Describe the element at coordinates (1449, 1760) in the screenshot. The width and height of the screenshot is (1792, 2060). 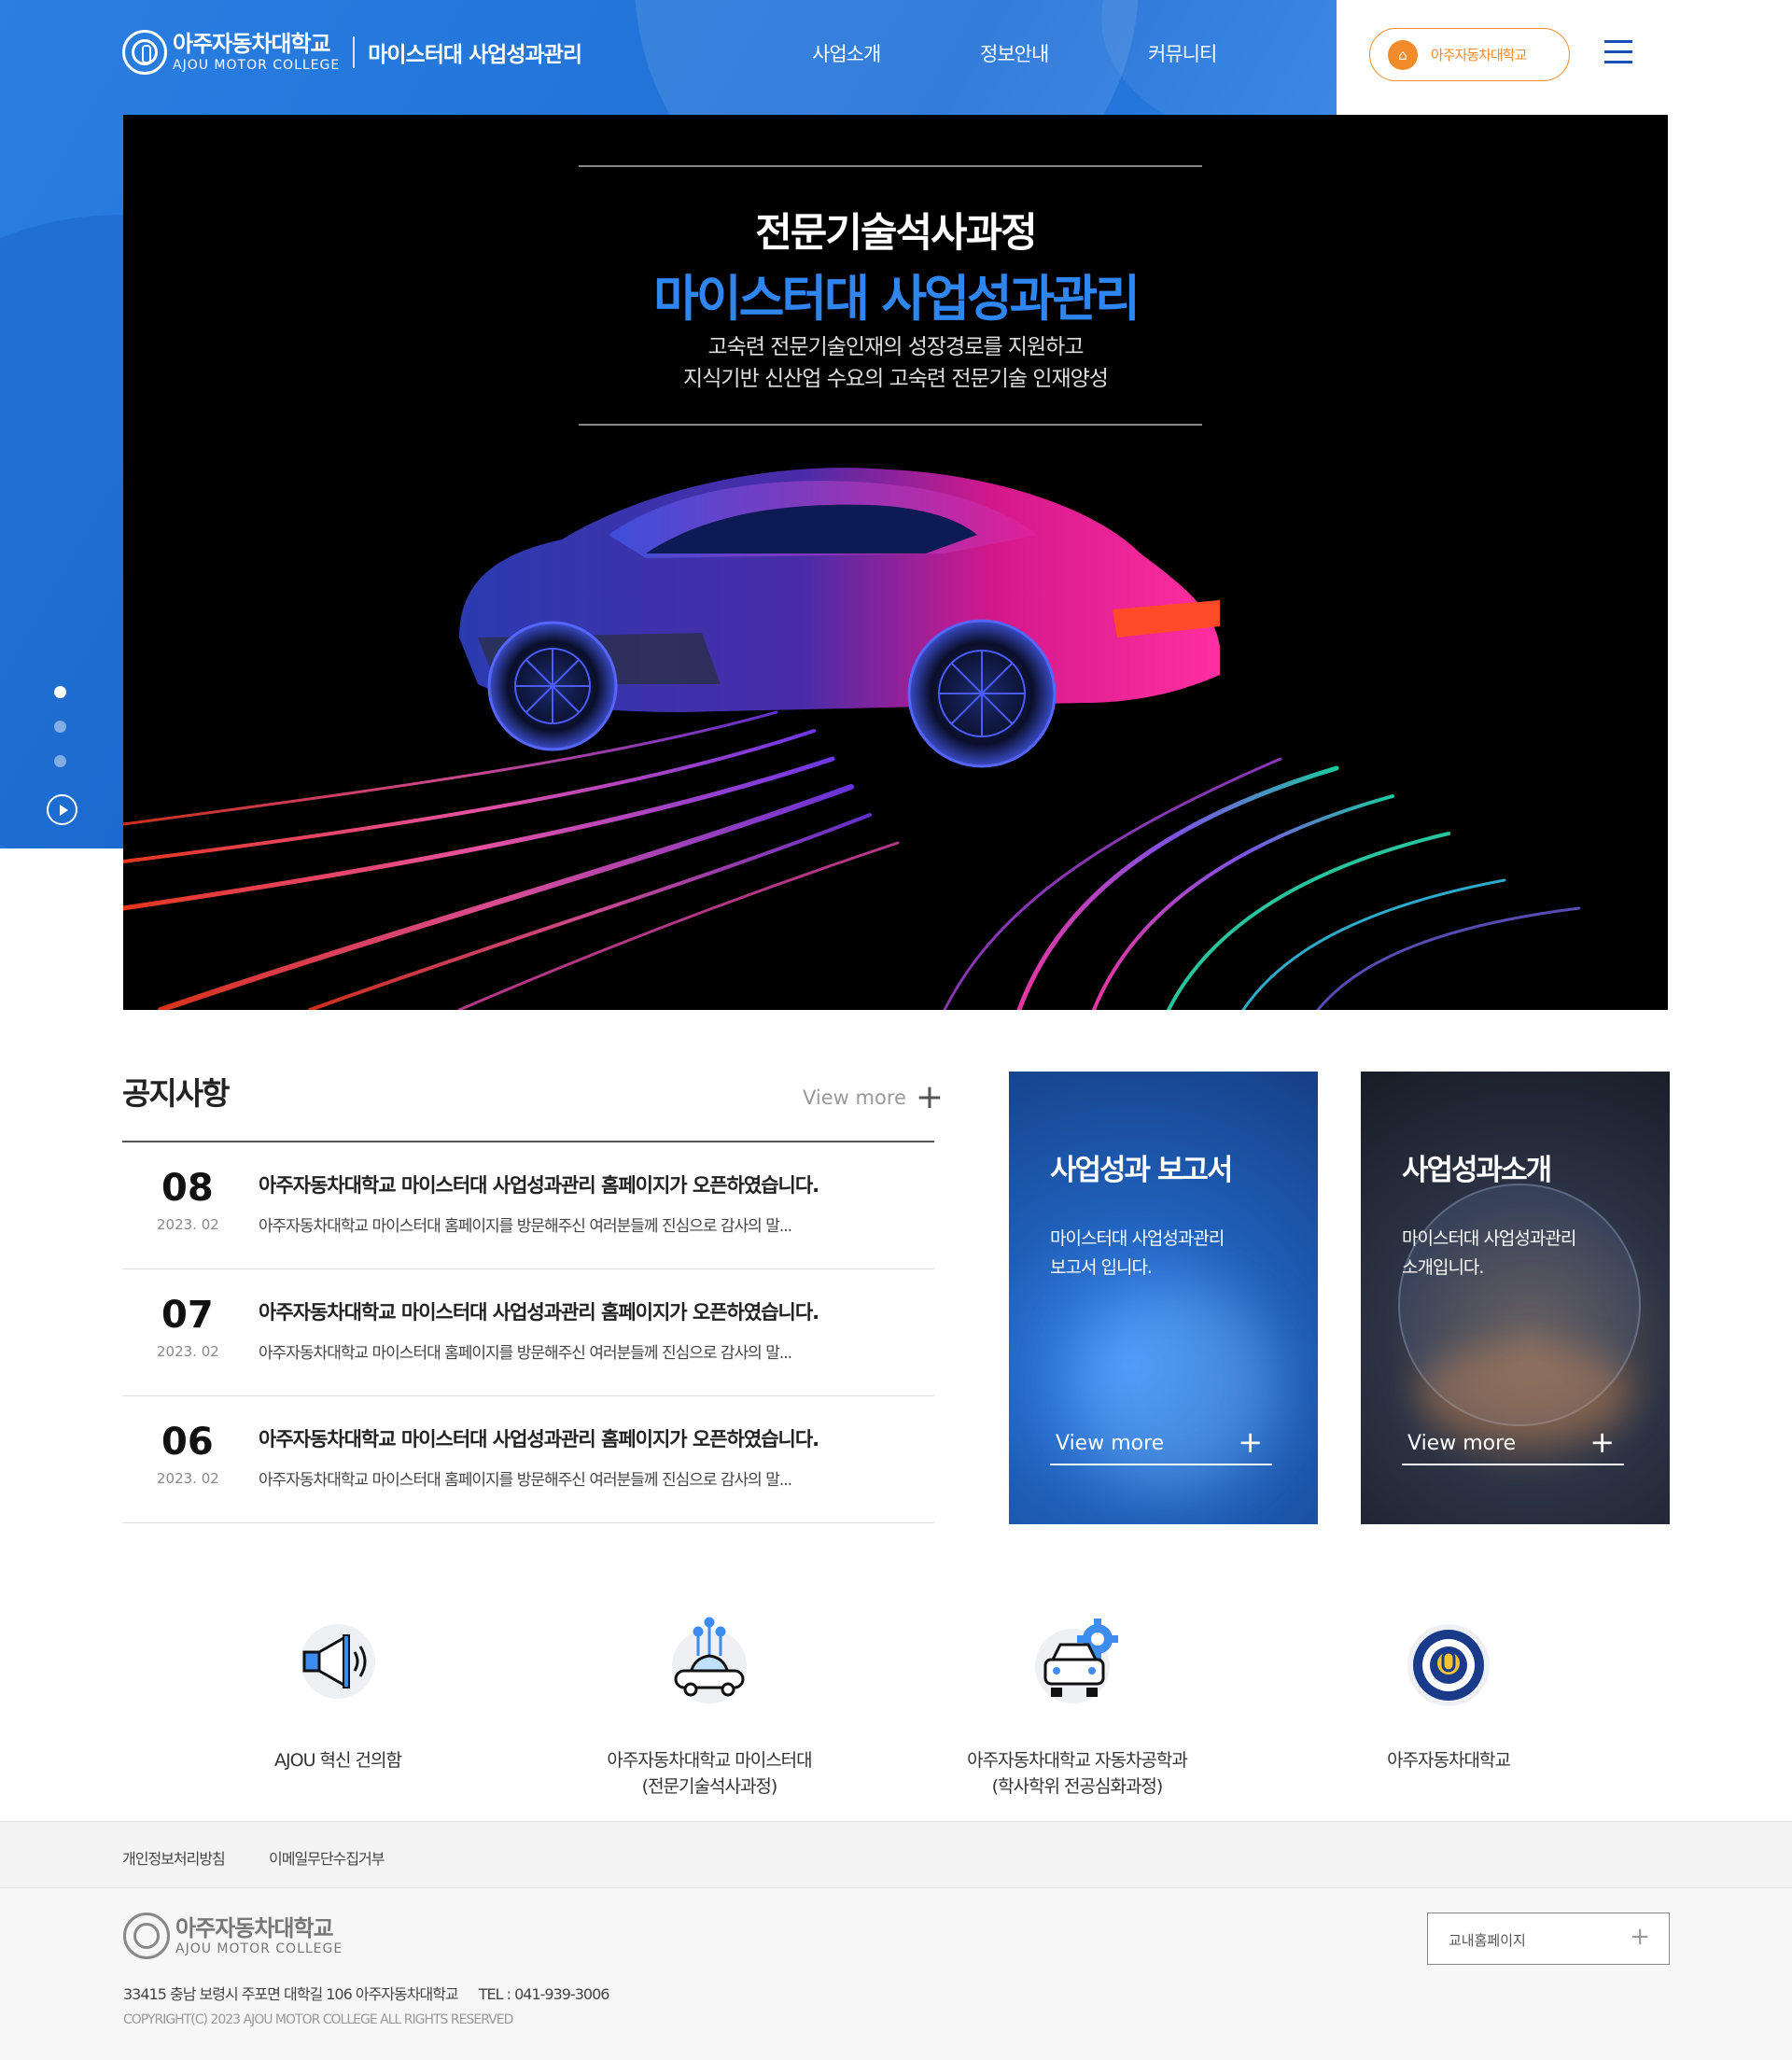
I see `quick-link-label-1: 아주자동차대학교` at that location.